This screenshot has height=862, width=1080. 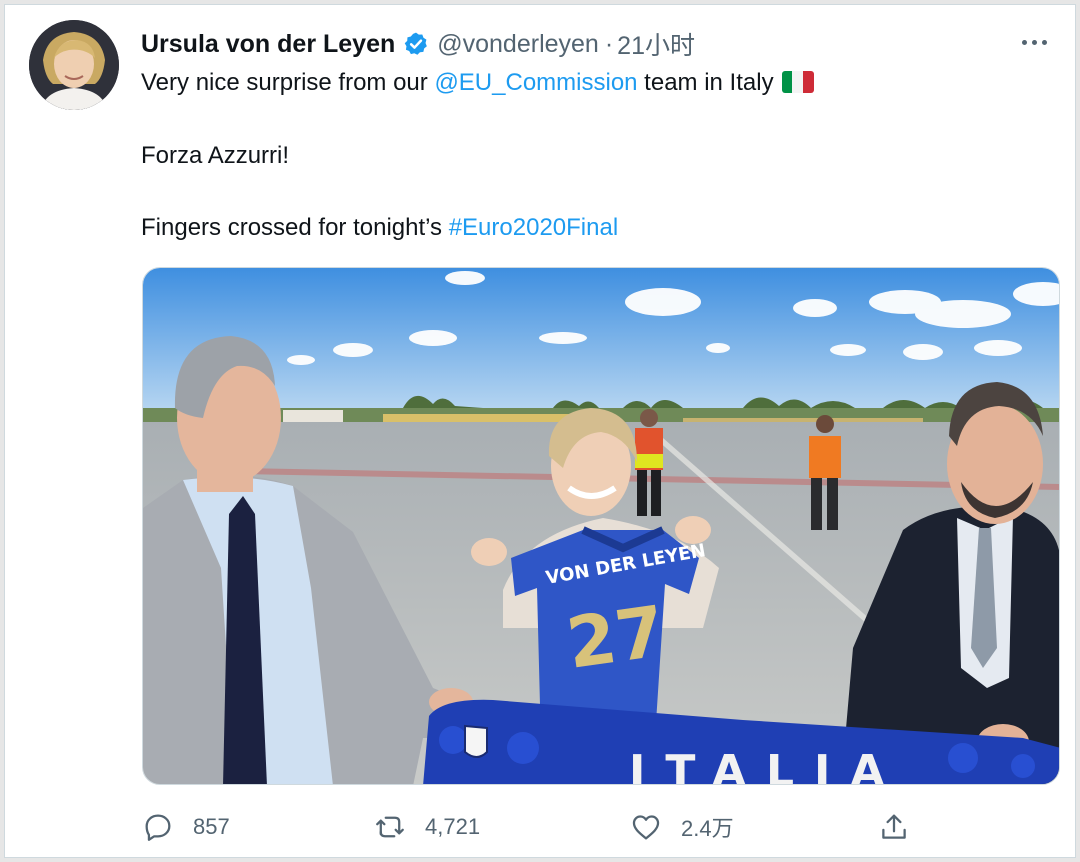 I want to click on mention-link: @EU_Commission, so click(x=535, y=82).